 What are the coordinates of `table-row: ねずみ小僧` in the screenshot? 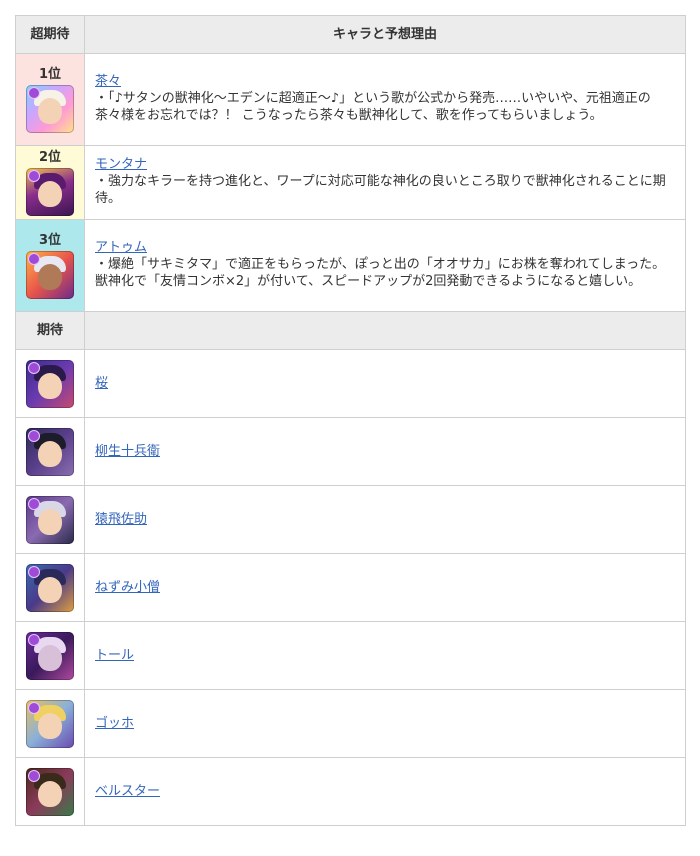 It's located at (350, 587).